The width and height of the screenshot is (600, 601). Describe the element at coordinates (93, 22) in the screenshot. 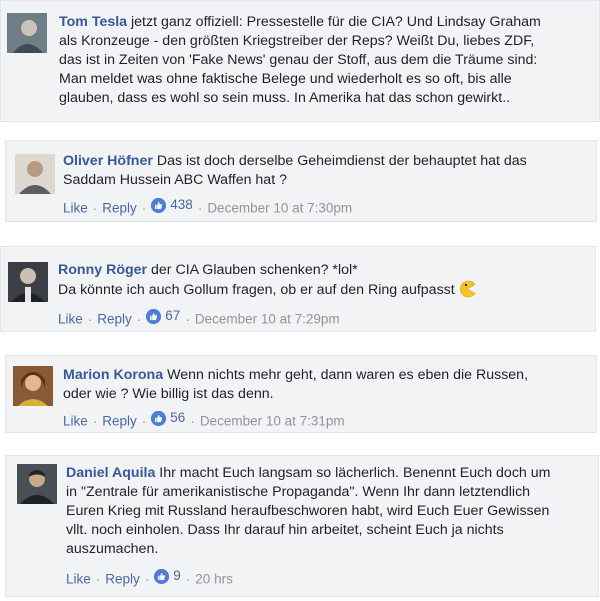

I see `comment-author: Tom Tesla` at that location.